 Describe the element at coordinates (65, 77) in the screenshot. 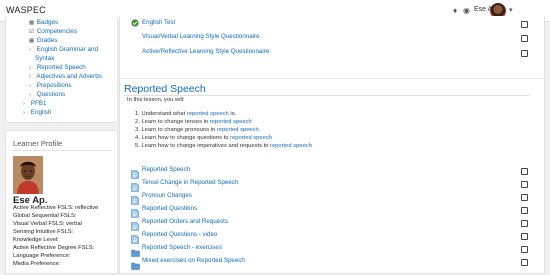

I see `nav-item-adjectives: › Adjectives and Adverbs` at that location.